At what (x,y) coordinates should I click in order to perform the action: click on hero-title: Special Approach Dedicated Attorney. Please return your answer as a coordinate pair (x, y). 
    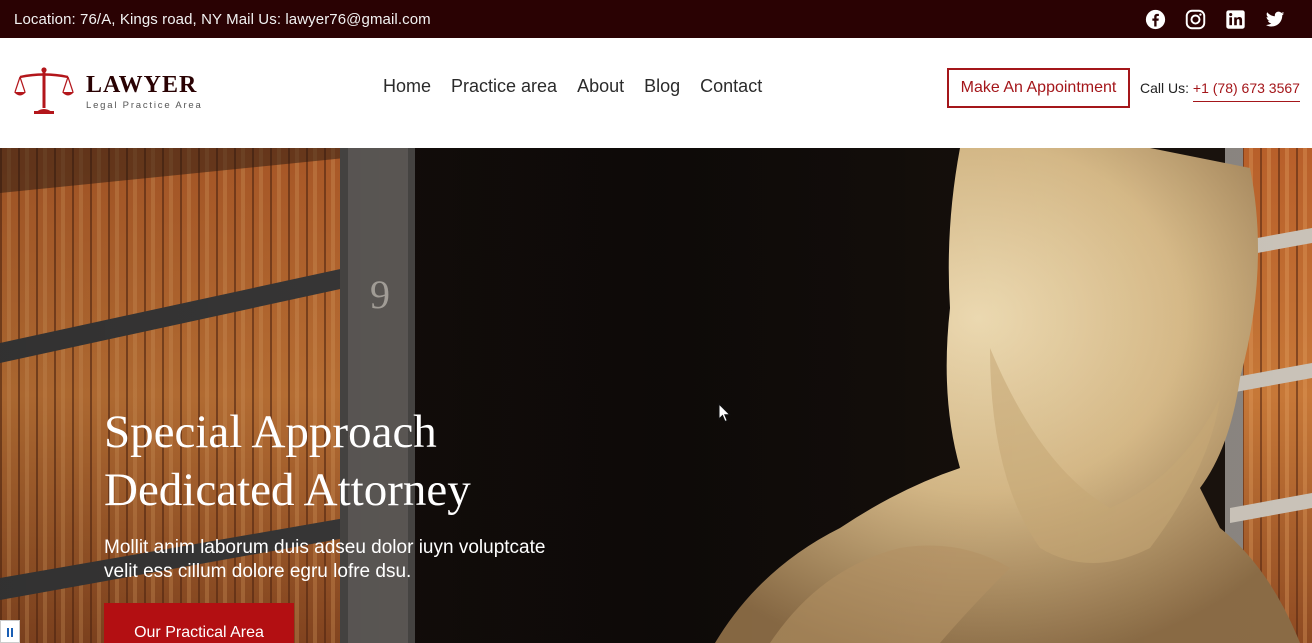
    Looking at the image, I should click on (287, 461).